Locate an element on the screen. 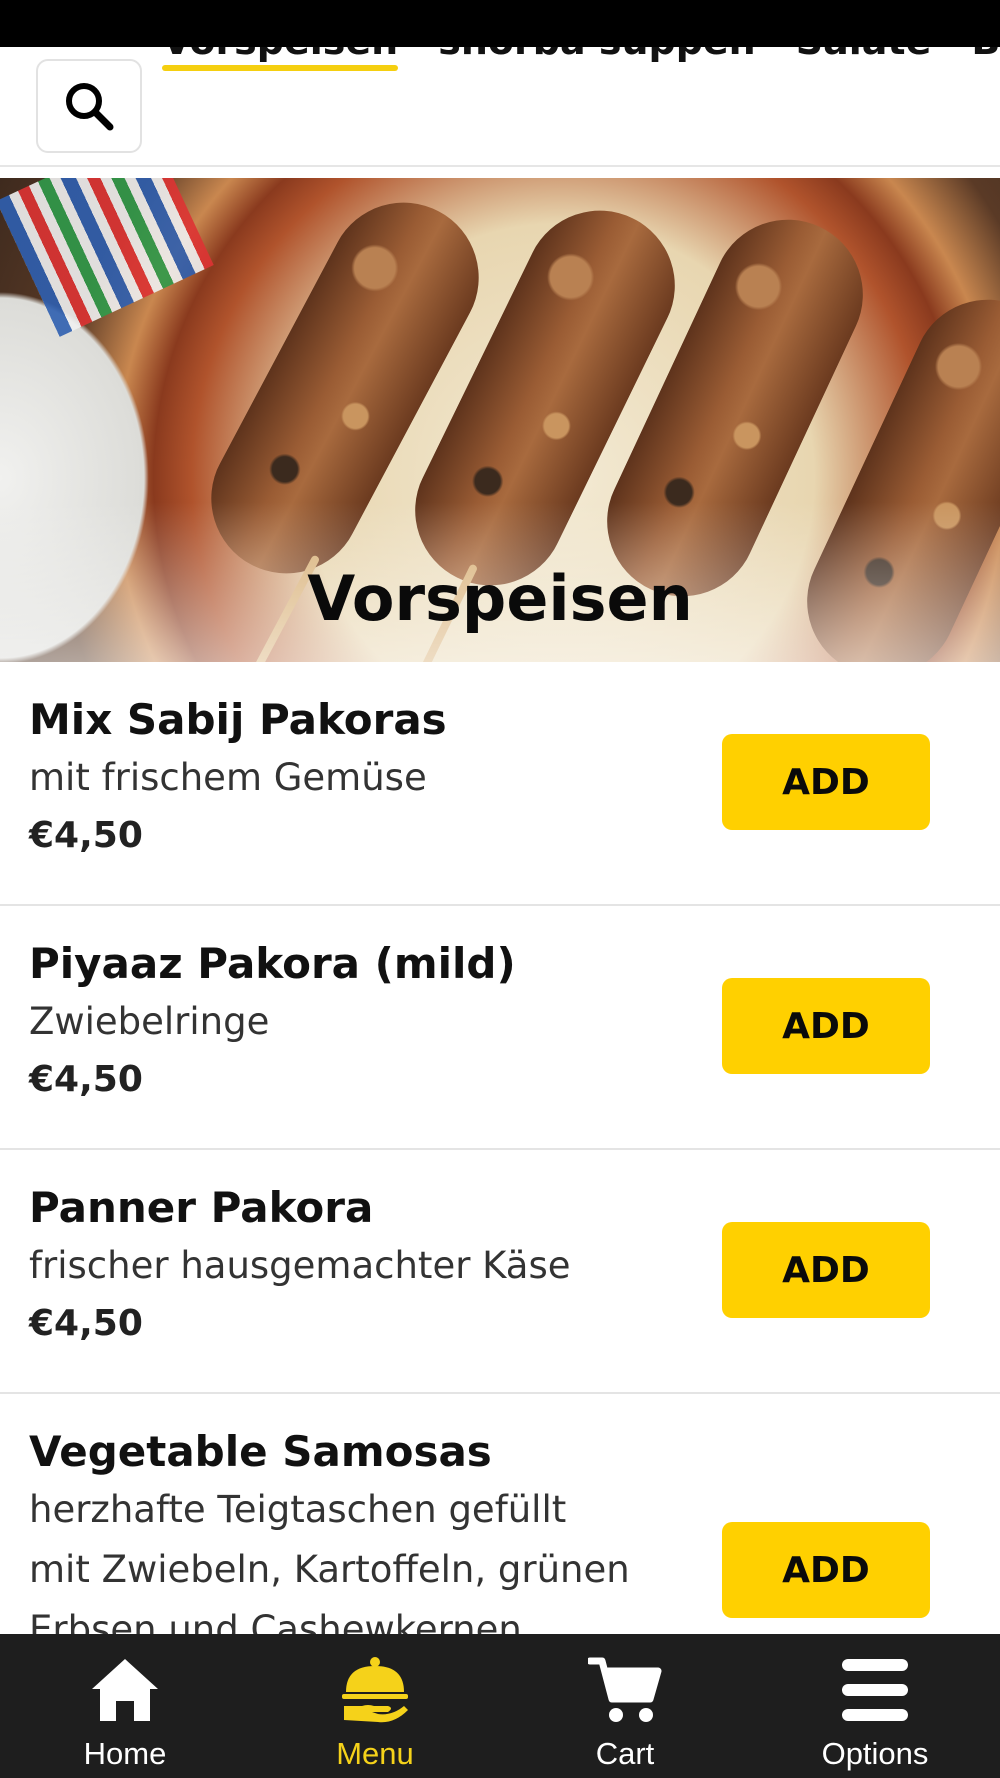 This screenshot has width=1000, height=1778. nav-menu: Menu is located at coordinates (375, 1706).